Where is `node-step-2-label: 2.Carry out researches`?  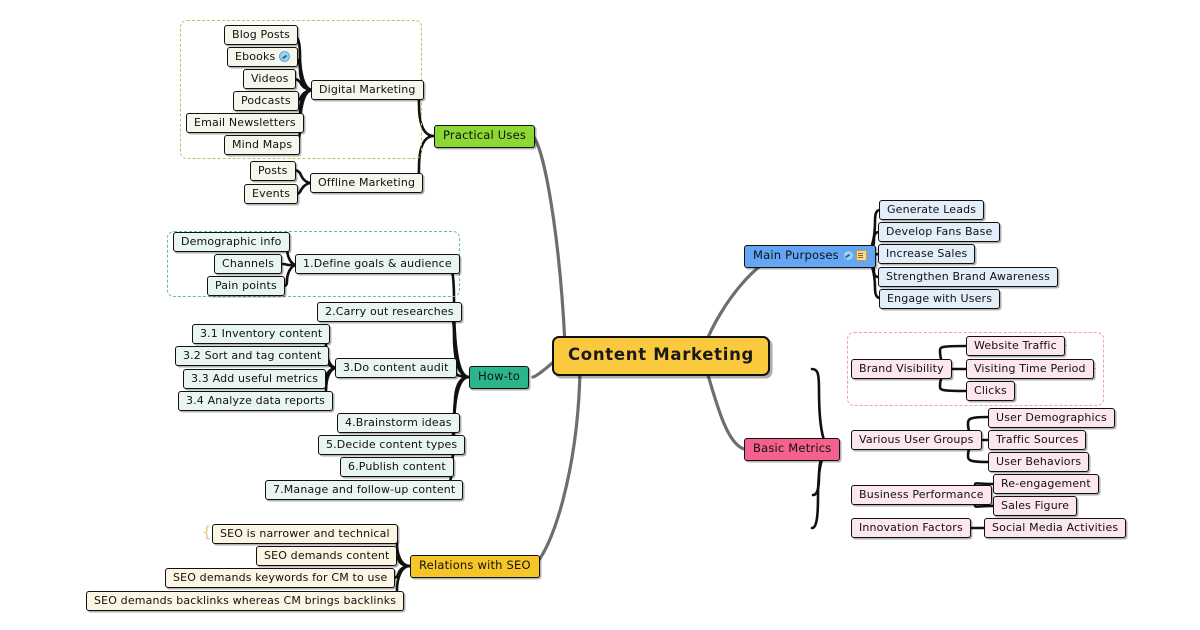
node-step-2-label: 2.Carry out researches is located at coordinates (389, 311).